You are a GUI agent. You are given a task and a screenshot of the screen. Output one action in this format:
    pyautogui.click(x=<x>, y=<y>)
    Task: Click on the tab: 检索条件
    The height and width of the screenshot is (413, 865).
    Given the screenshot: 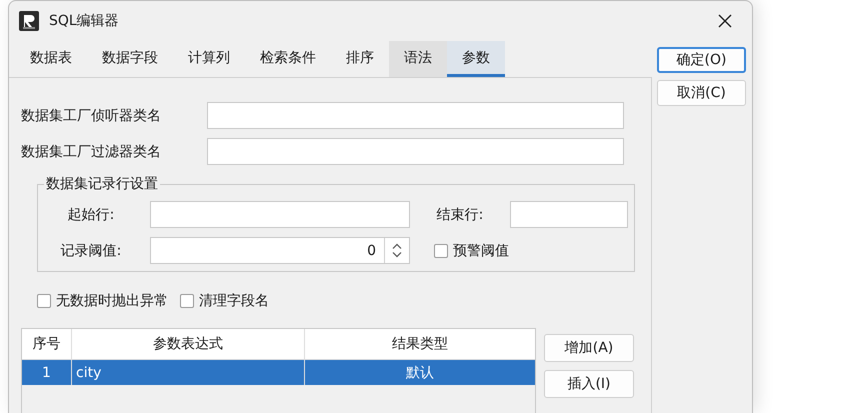 What is the action you would take?
    pyautogui.click(x=288, y=59)
    